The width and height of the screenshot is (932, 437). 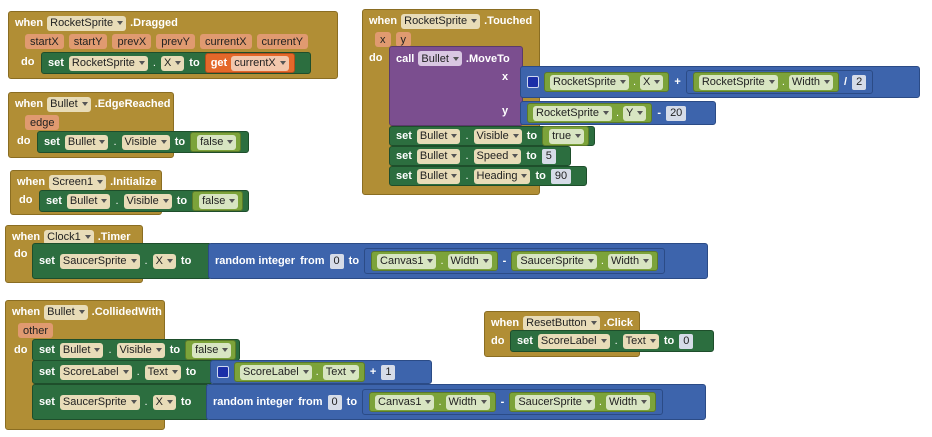 What do you see at coordinates (249, 63) in the screenshot?
I see `get-variable-block: get currentX` at bounding box center [249, 63].